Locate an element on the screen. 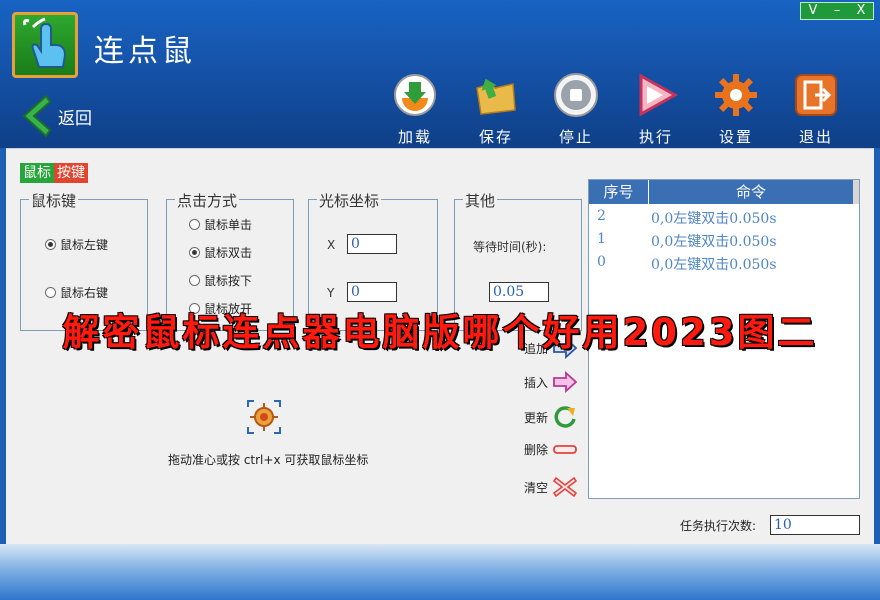 The width and height of the screenshot is (880, 600). load-icon is located at coordinates (415, 95).